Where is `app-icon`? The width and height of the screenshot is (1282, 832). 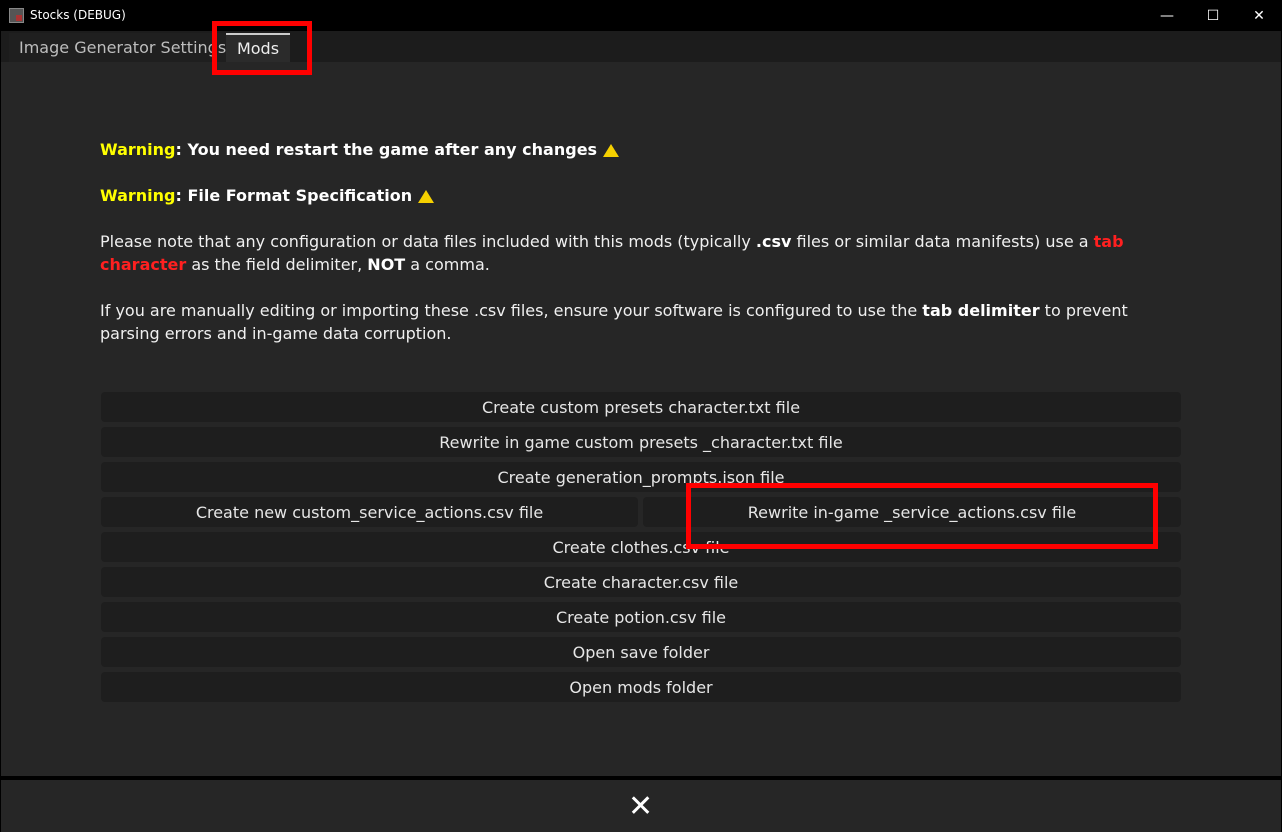 app-icon is located at coordinates (16, 15).